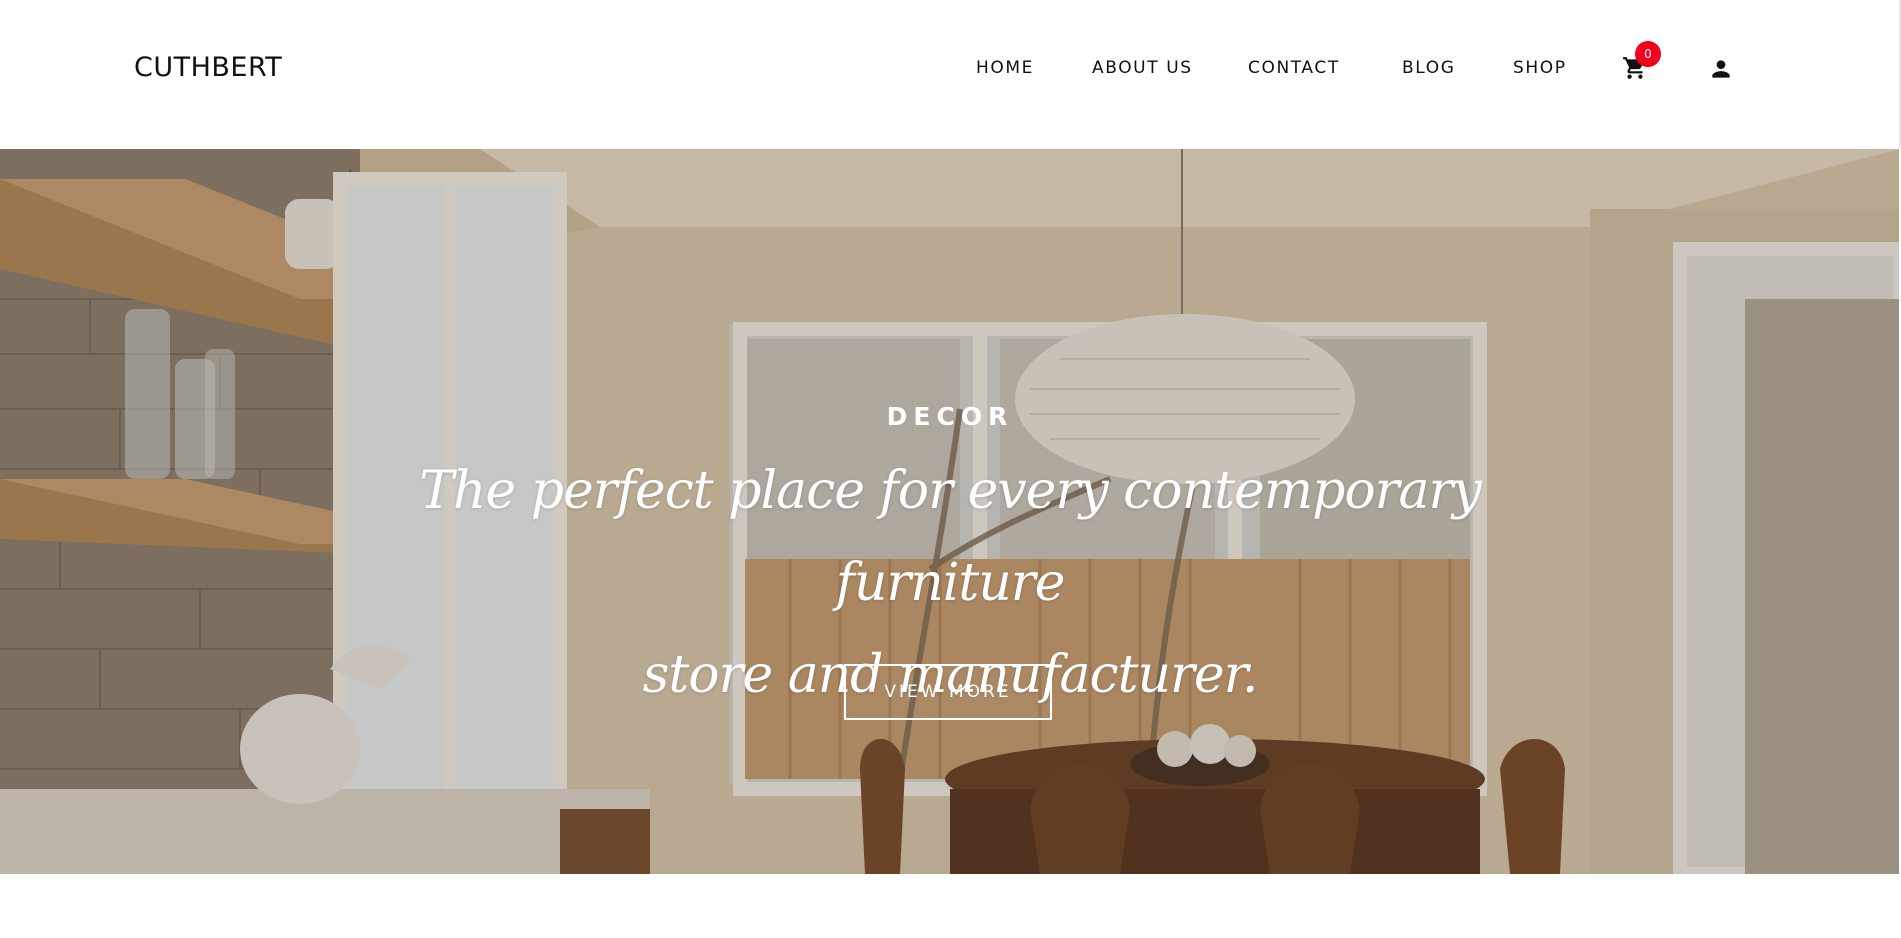 The width and height of the screenshot is (1901, 938). What do you see at coordinates (1721, 69) in the screenshot?
I see `user-icon` at bounding box center [1721, 69].